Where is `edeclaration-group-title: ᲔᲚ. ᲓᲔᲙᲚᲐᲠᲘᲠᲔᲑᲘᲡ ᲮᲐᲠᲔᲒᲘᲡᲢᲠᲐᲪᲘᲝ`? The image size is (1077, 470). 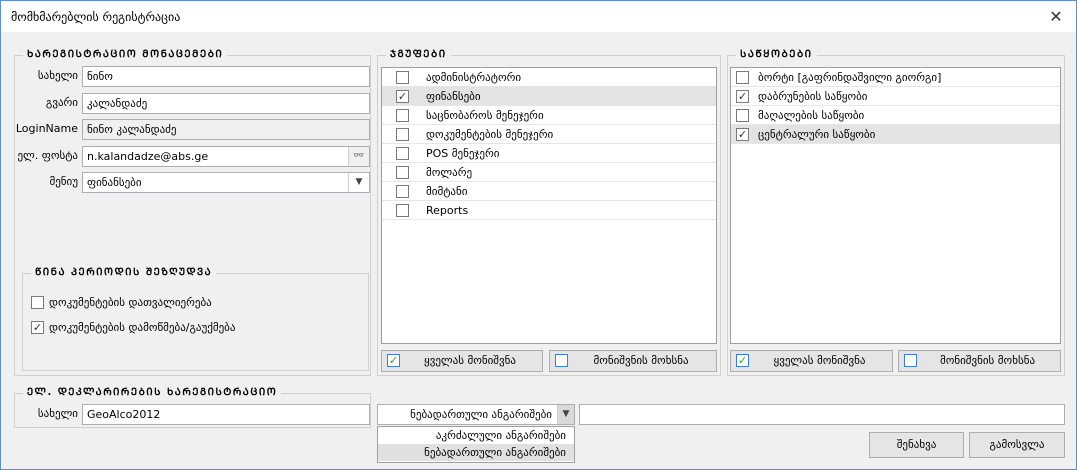 edeclaration-group-title: ᲔᲚ. ᲓᲔᲙᲚᲐᲠᲘᲠᲔᲑᲘᲡ ᲮᲐᲠᲔᲒᲘᲡᲢᲠᲐᲪᲘᲝ is located at coordinates (152, 393).